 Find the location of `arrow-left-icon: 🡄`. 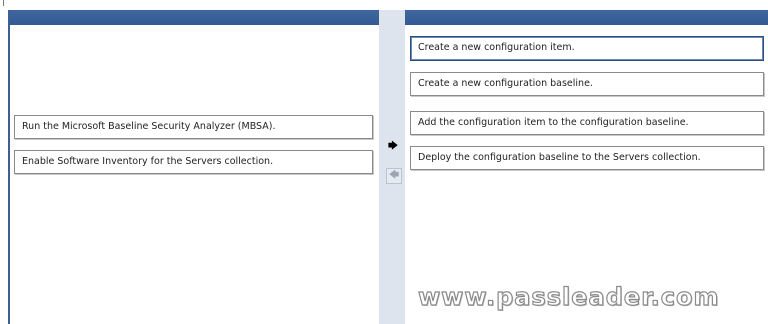

arrow-left-icon: 🡄 is located at coordinates (394, 175).